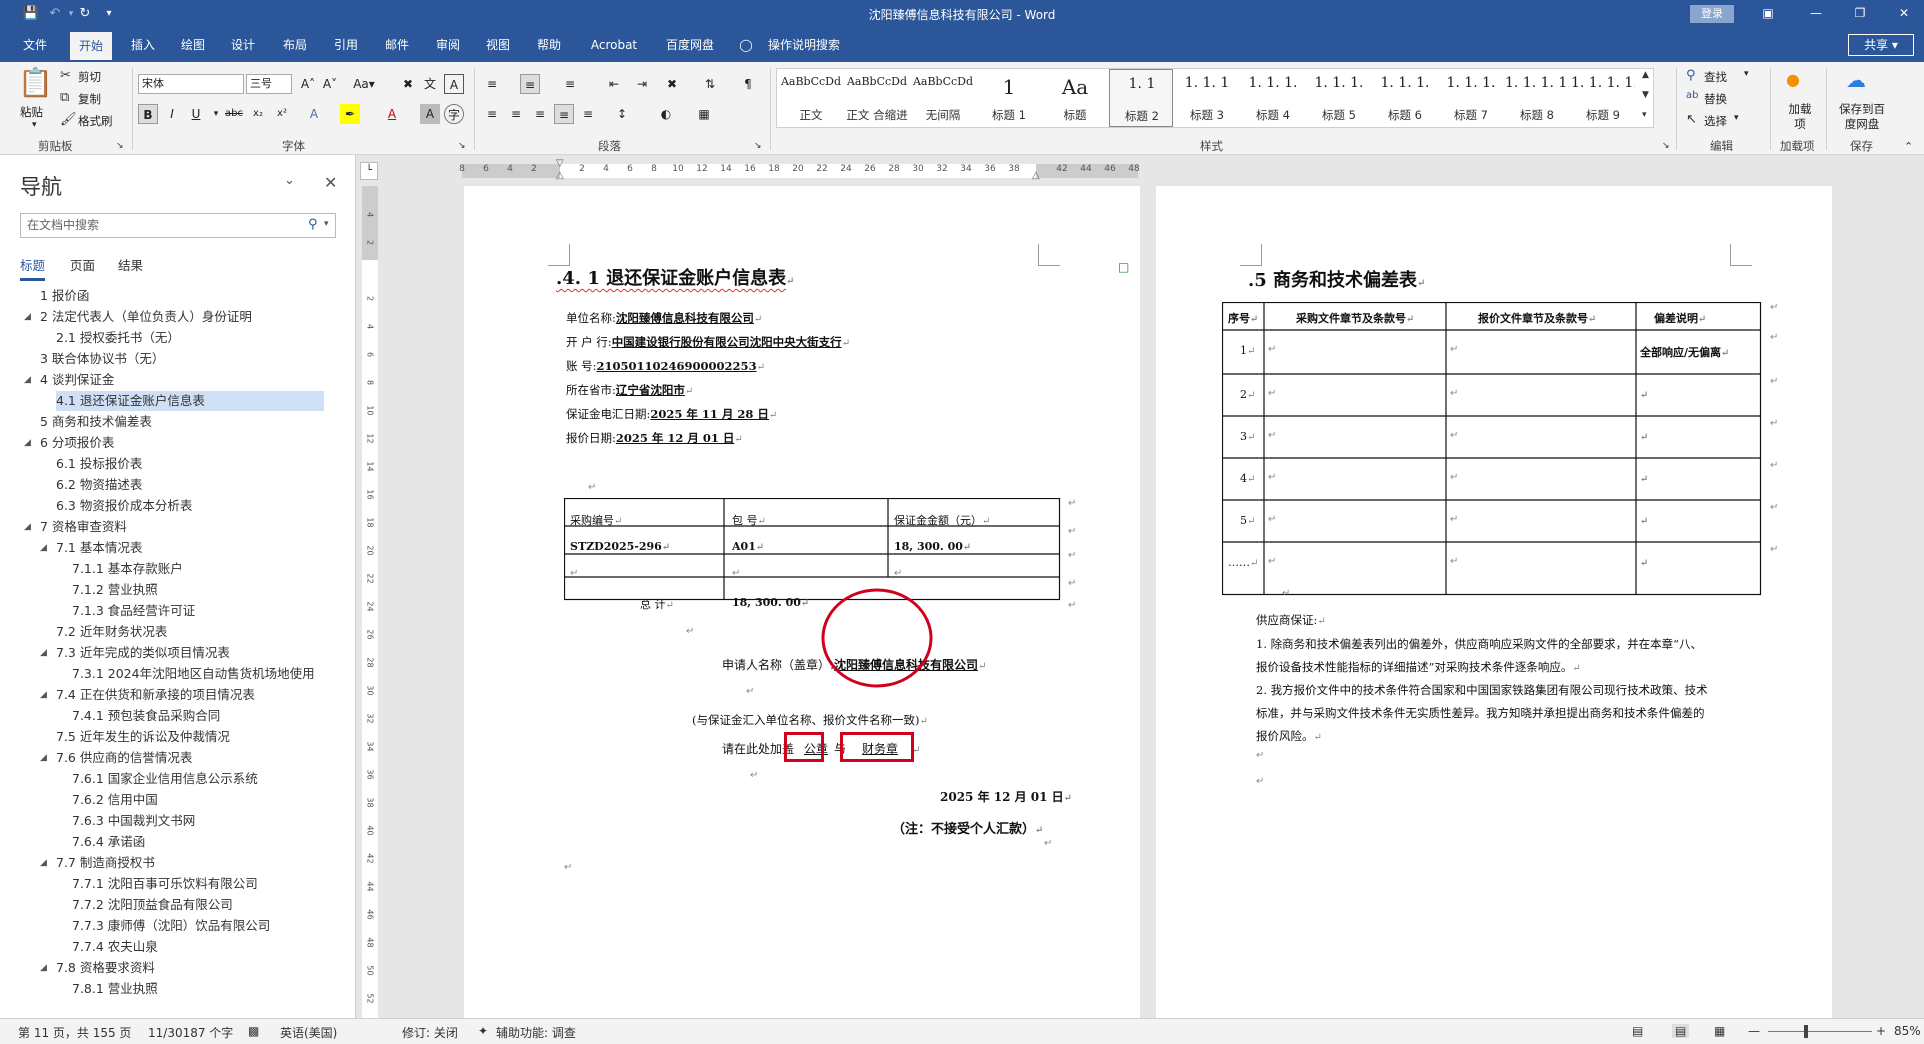 This screenshot has height=1044, width=1924. Describe the element at coordinates (622, 114) in the screenshot. I see `line-spacing-icon: ↕` at that location.